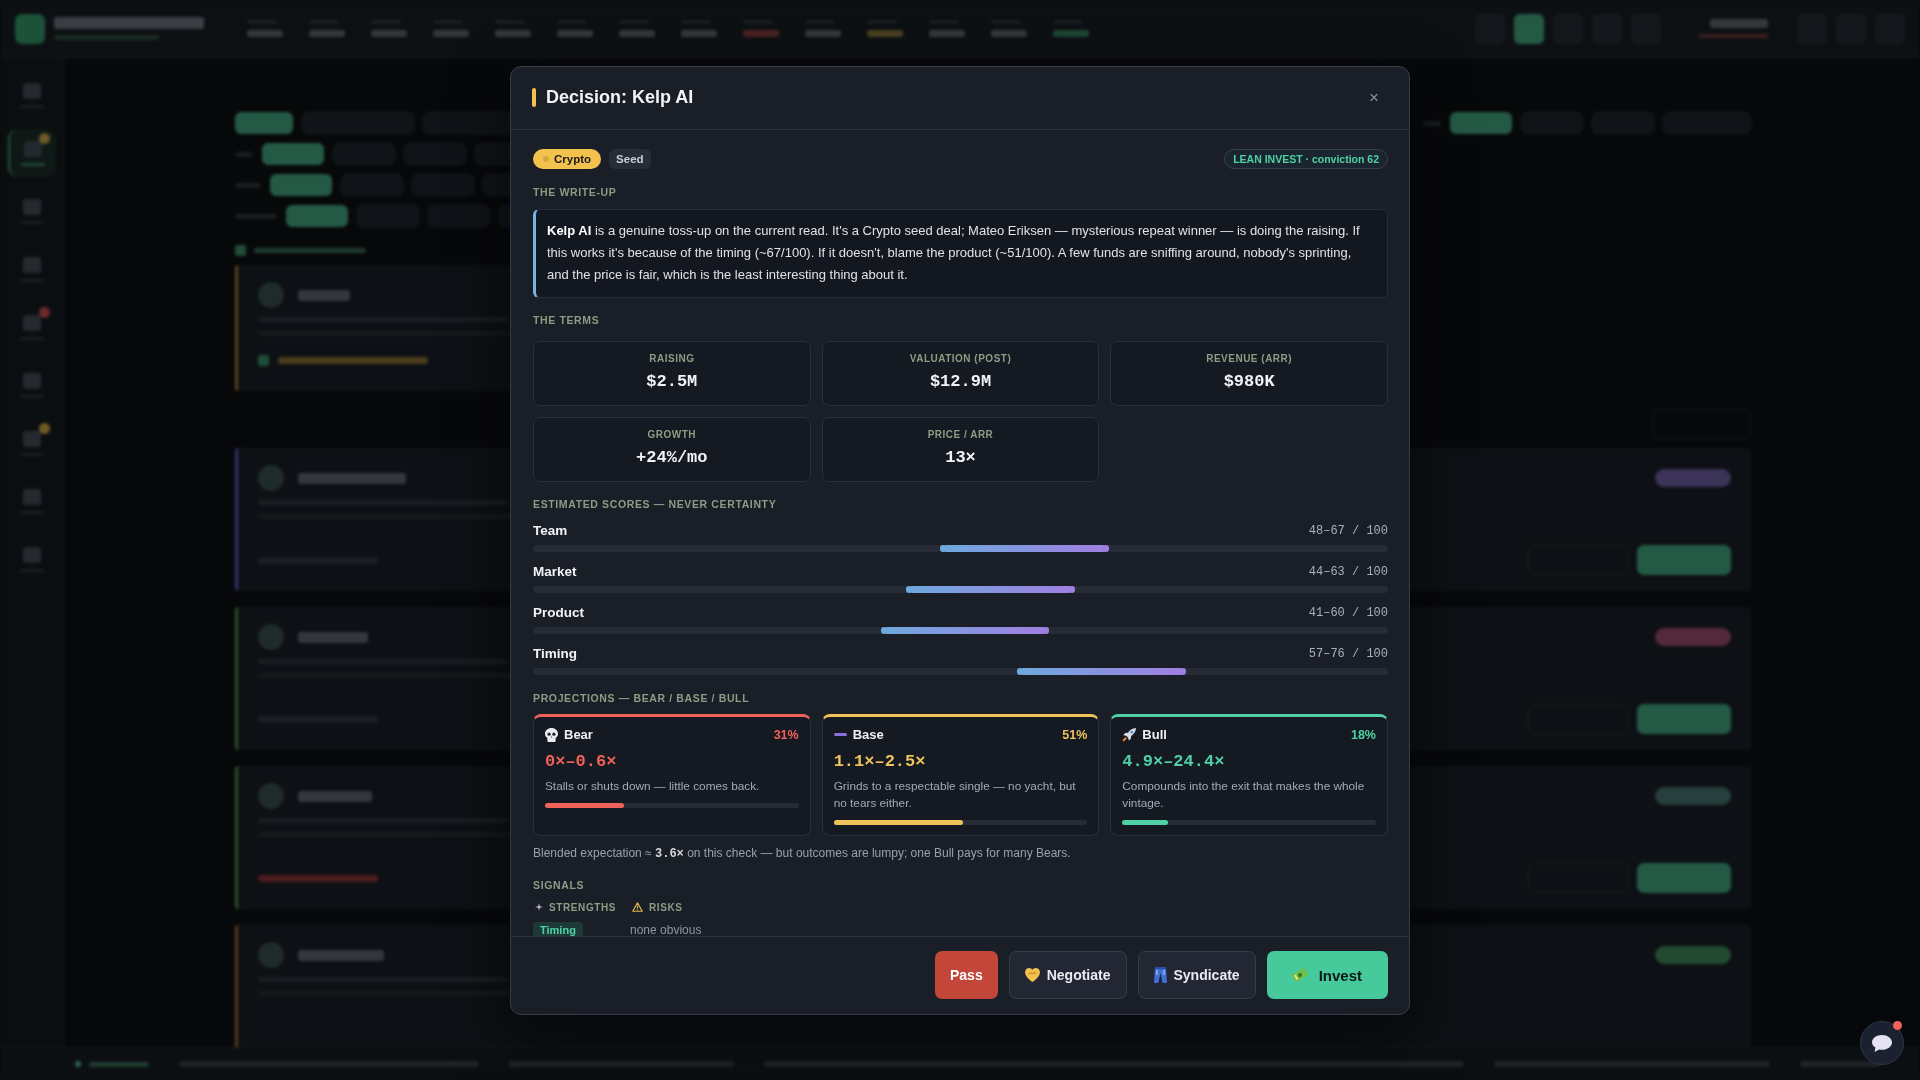 Image resolution: width=1920 pixels, height=1080 pixels. What do you see at coordinates (630, 158) in the screenshot?
I see `stage-tag: Seed` at bounding box center [630, 158].